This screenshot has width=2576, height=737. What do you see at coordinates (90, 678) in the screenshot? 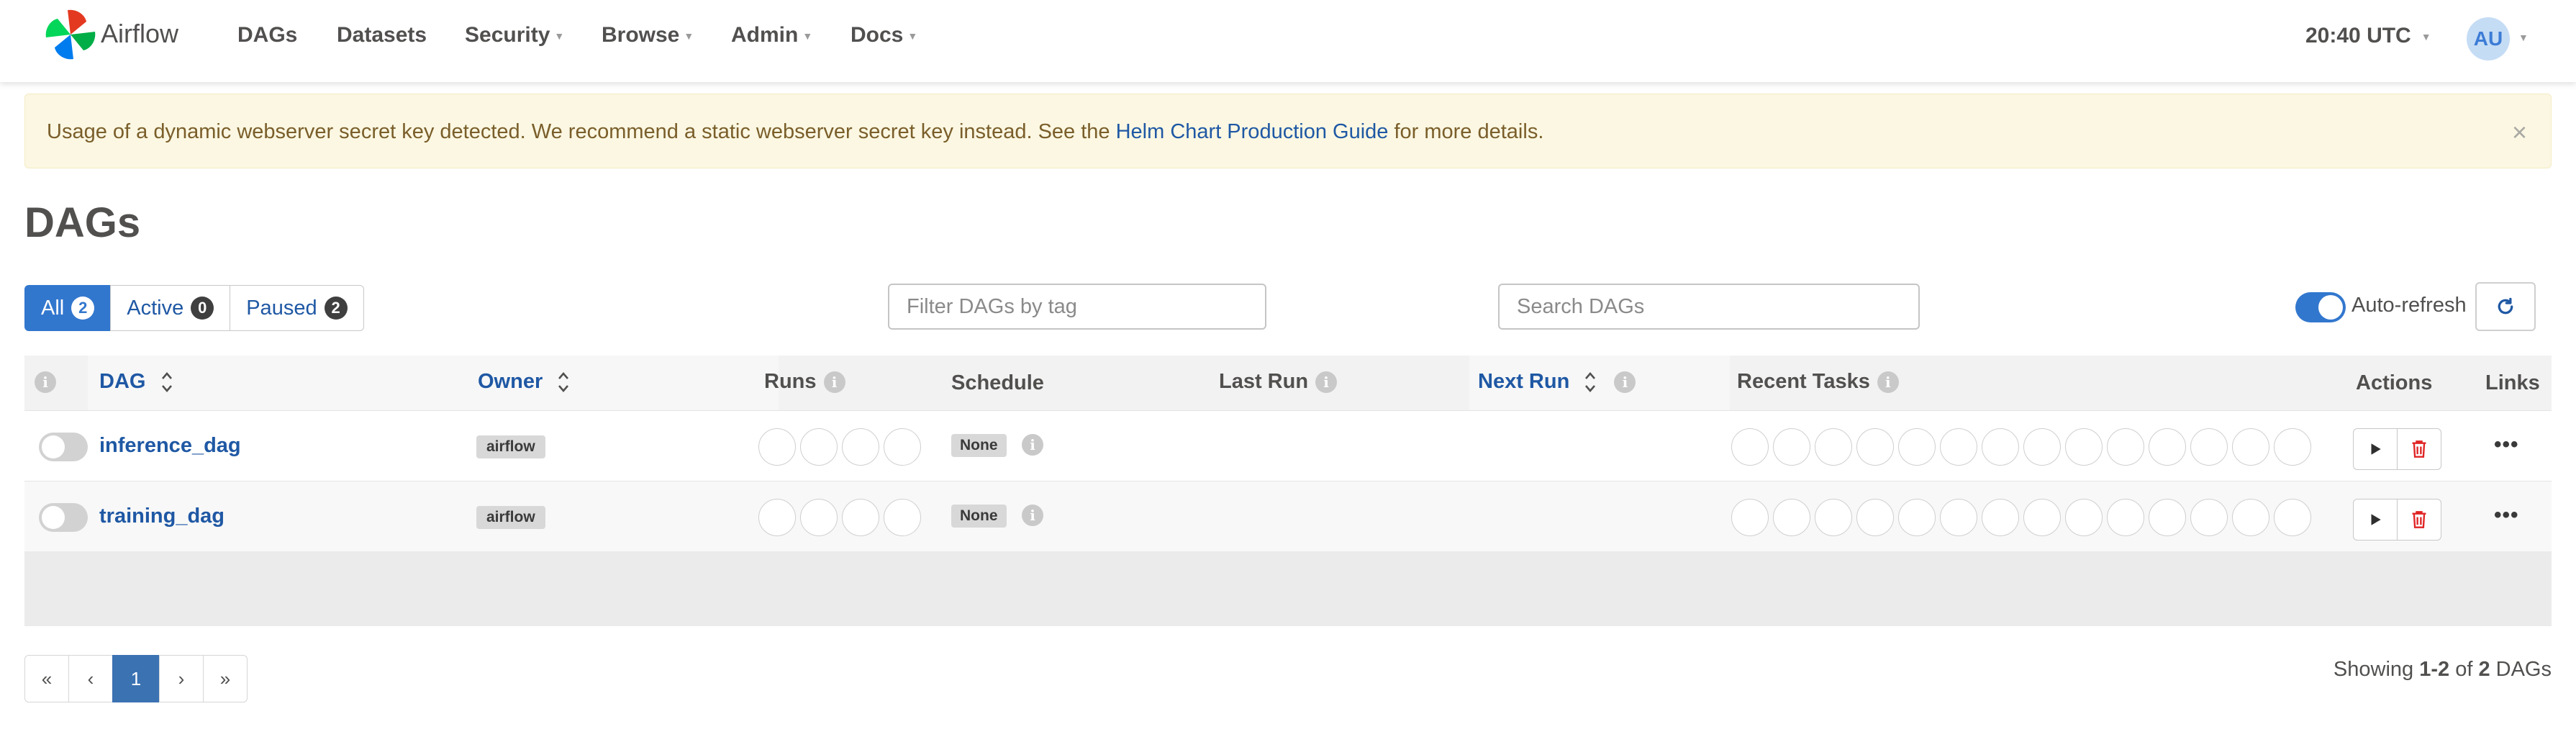
I see `prev-page-button: ‹` at bounding box center [90, 678].